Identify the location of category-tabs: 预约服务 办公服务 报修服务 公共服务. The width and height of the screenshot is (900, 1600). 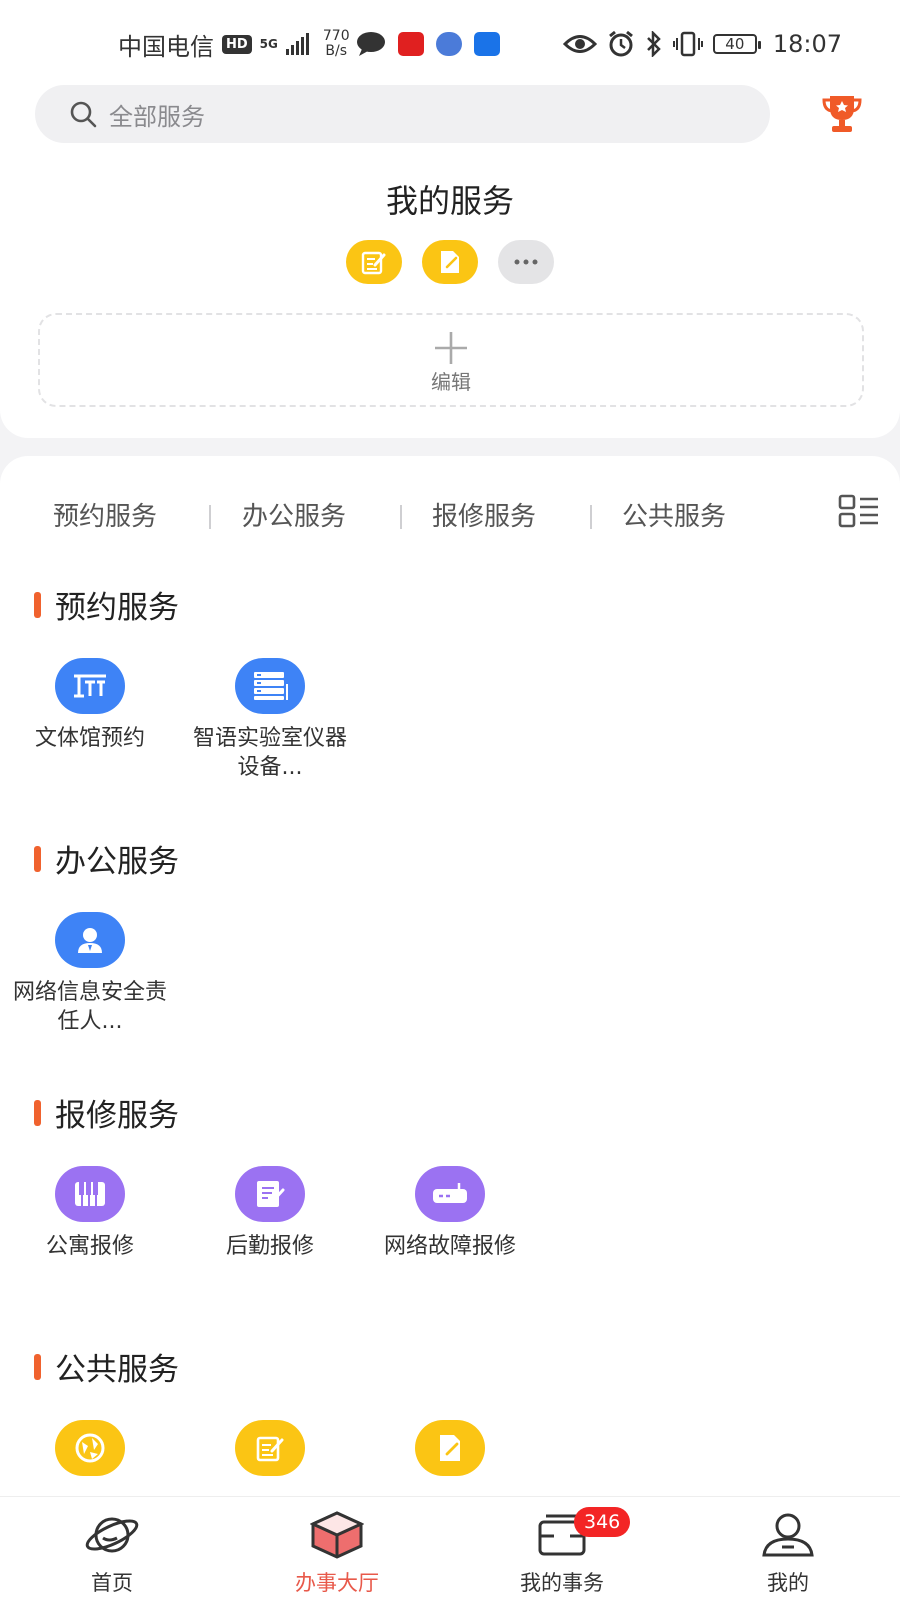
(450, 517).